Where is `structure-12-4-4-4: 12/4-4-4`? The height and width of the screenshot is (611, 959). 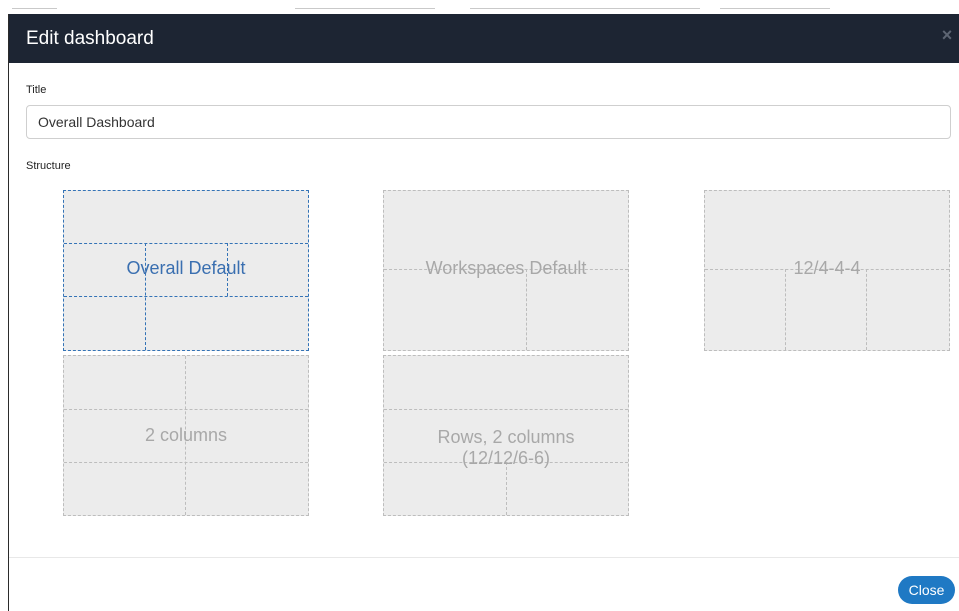
structure-12-4-4-4: 12/4-4-4 is located at coordinates (827, 270).